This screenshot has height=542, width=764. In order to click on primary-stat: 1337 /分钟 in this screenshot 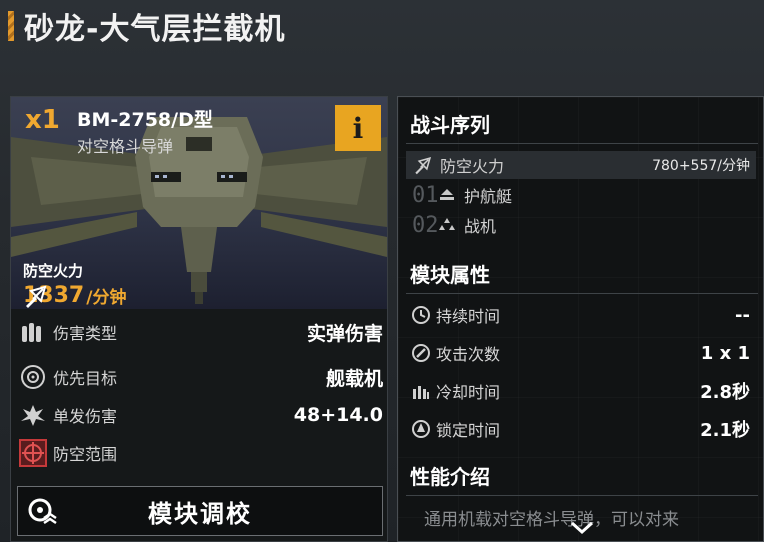, I will do `click(74, 295)`.